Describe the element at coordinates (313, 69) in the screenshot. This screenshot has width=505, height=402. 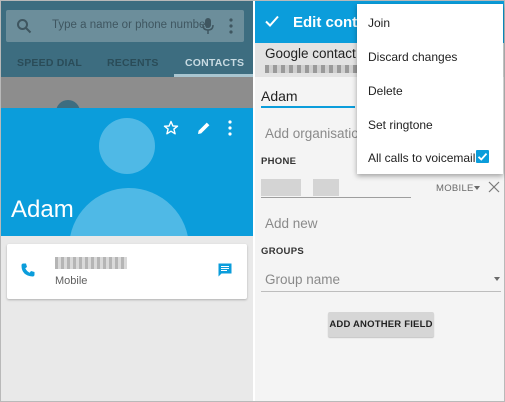
I see `account-email-redacted` at that location.